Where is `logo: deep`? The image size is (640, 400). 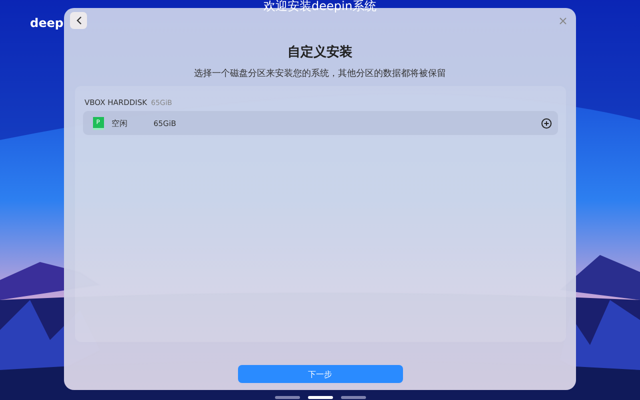 logo: deep is located at coordinates (47, 23).